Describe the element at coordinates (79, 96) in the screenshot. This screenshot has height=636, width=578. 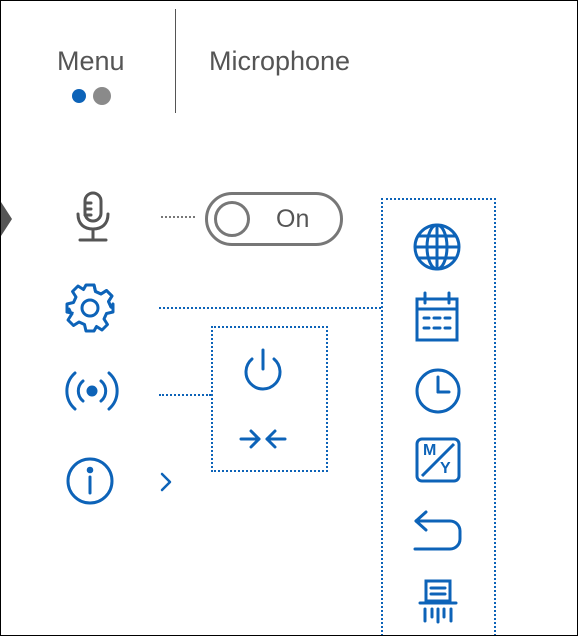
I see `page-dot-active` at that location.